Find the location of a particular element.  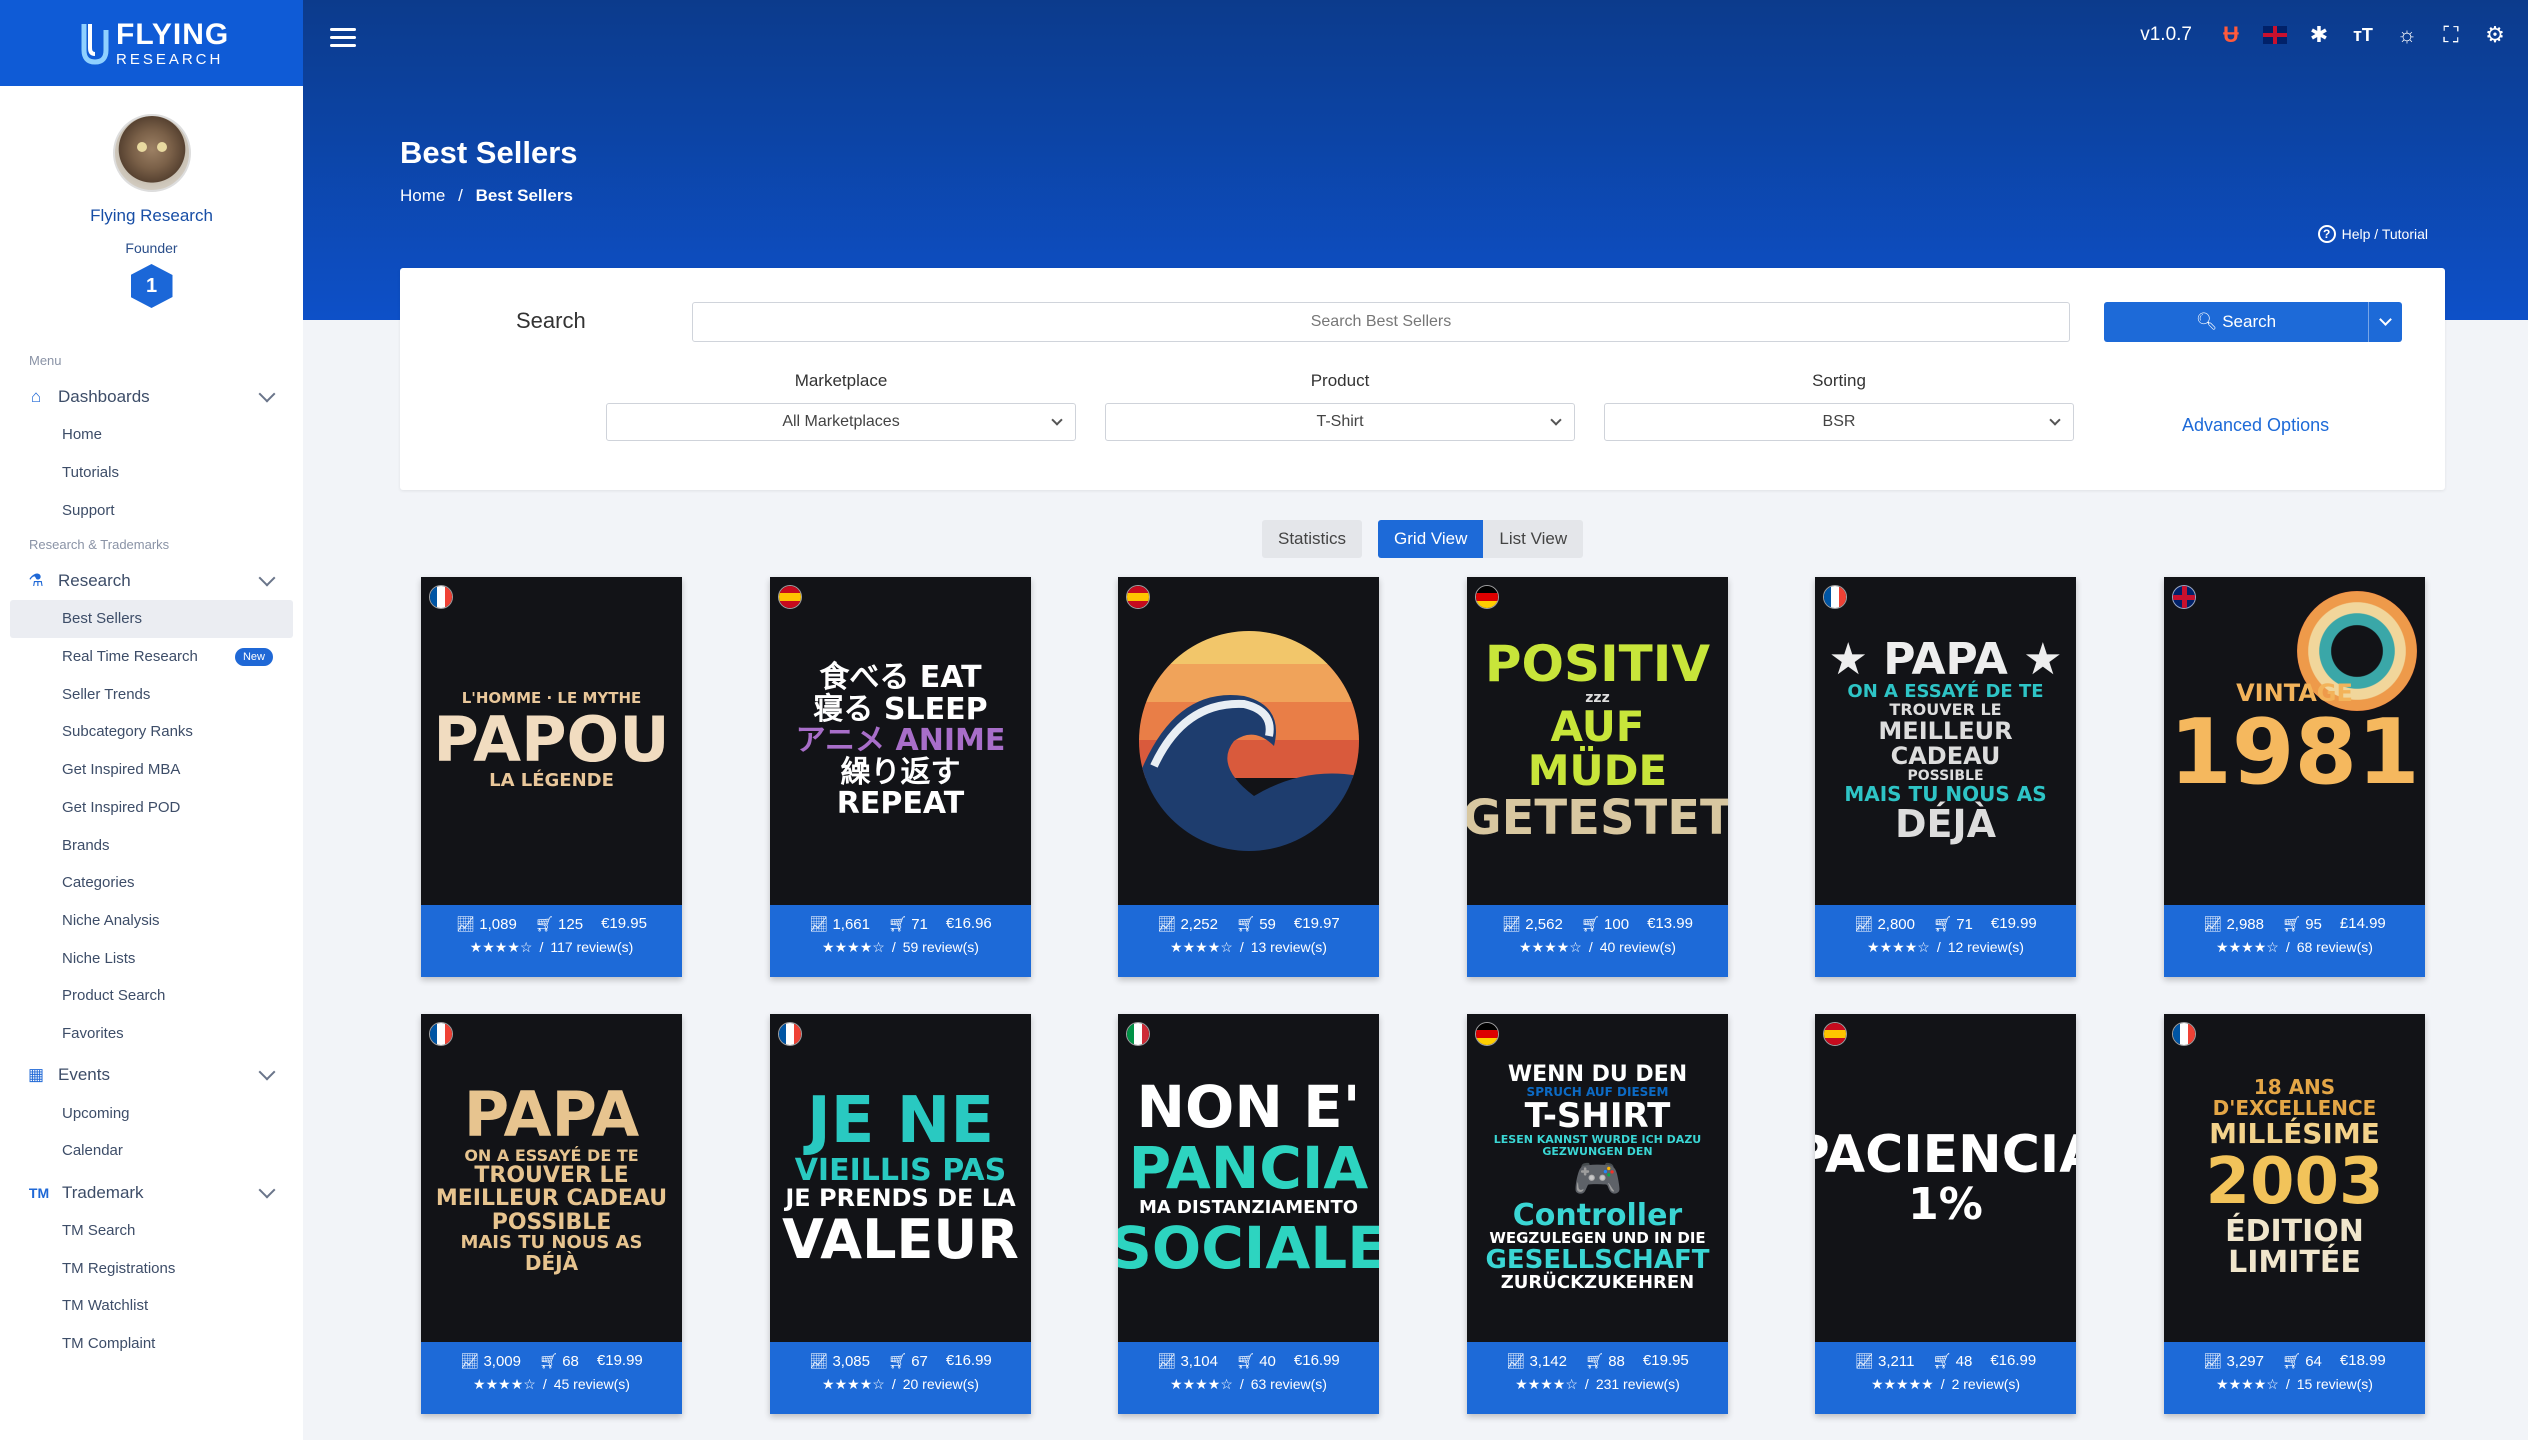

sidebar-item-real-time-research: Real Time Research New is located at coordinates (151, 657).